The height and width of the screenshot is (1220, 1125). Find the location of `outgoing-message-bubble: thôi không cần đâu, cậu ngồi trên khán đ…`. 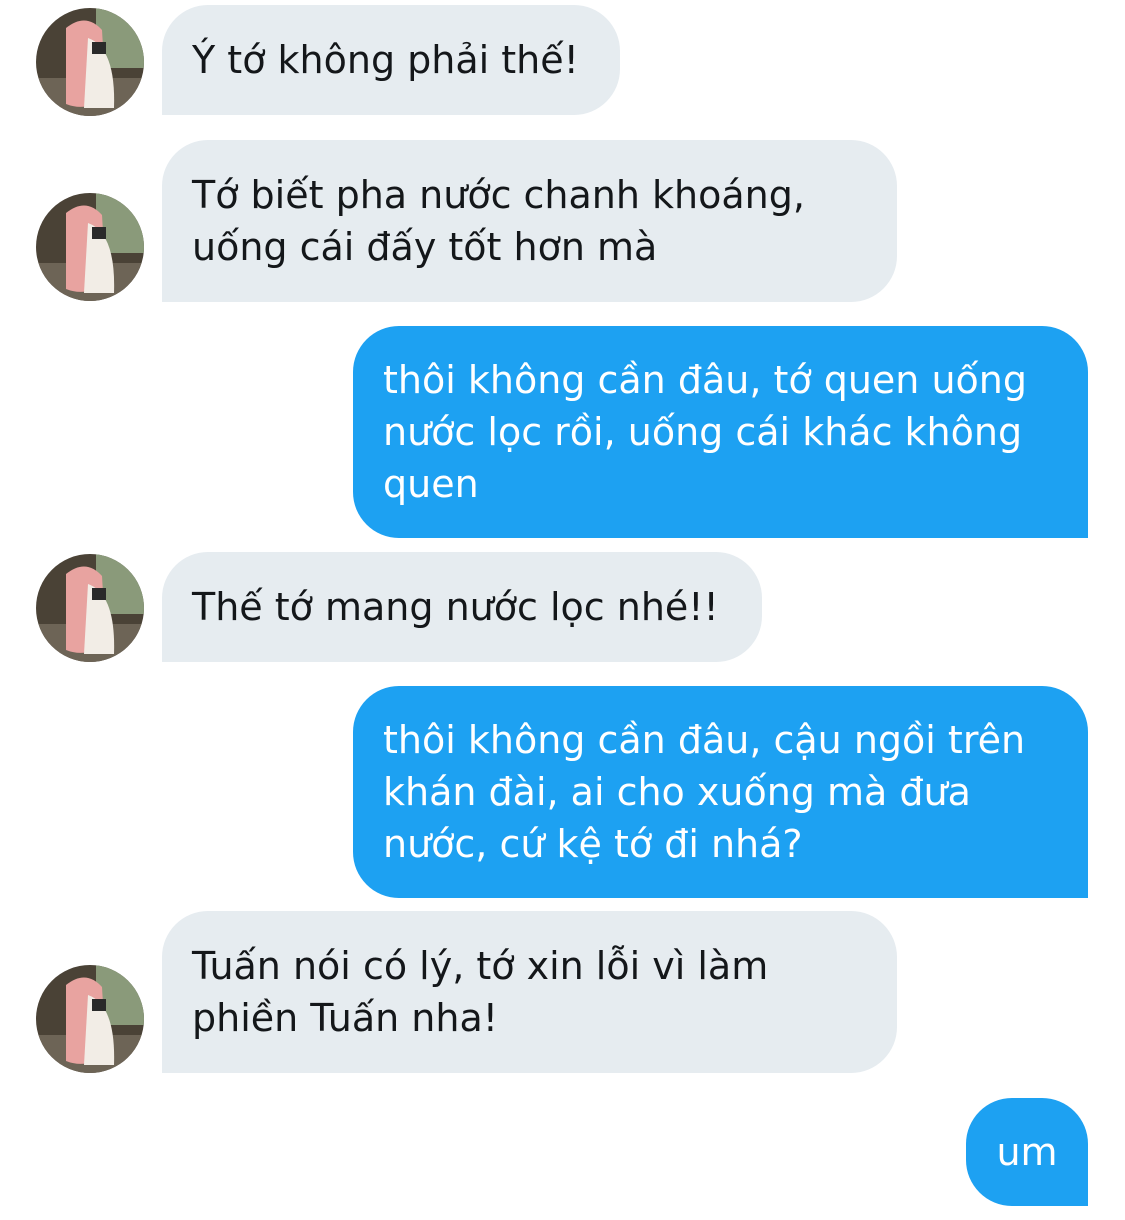

outgoing-message-bubble: thôi không cần đâu, cậu ngồi trên khán đ… is located at coordinates (720, 792).